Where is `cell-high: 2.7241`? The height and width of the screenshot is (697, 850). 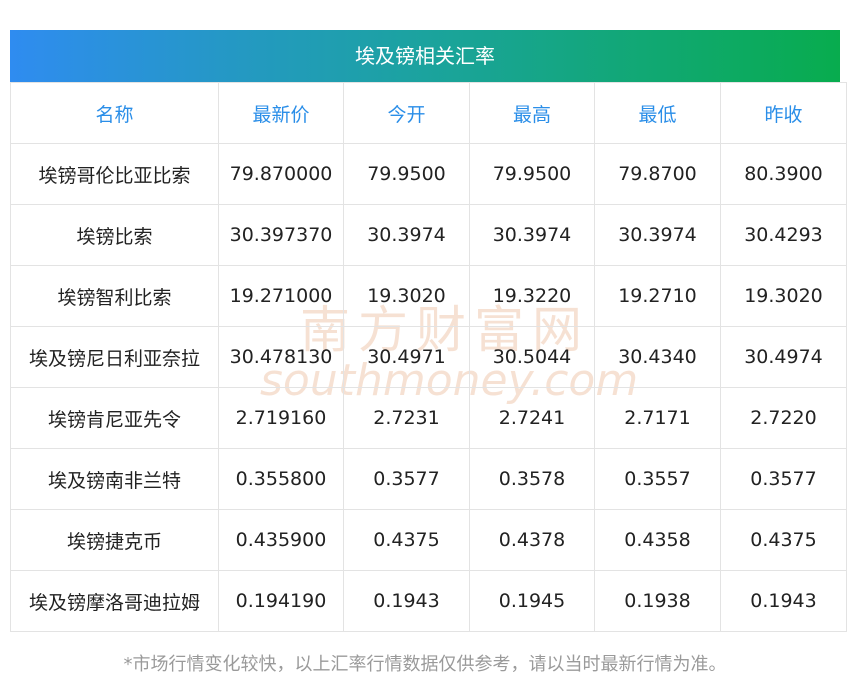
cell-high: 2.7241 is located at coordinates (532, 418).